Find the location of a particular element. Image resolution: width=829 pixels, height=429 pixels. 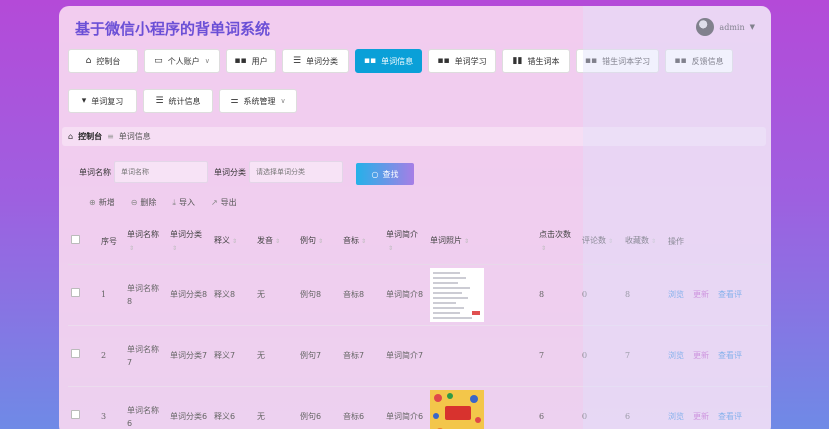

header-label: 释义 is located at coordinates (222, 241).